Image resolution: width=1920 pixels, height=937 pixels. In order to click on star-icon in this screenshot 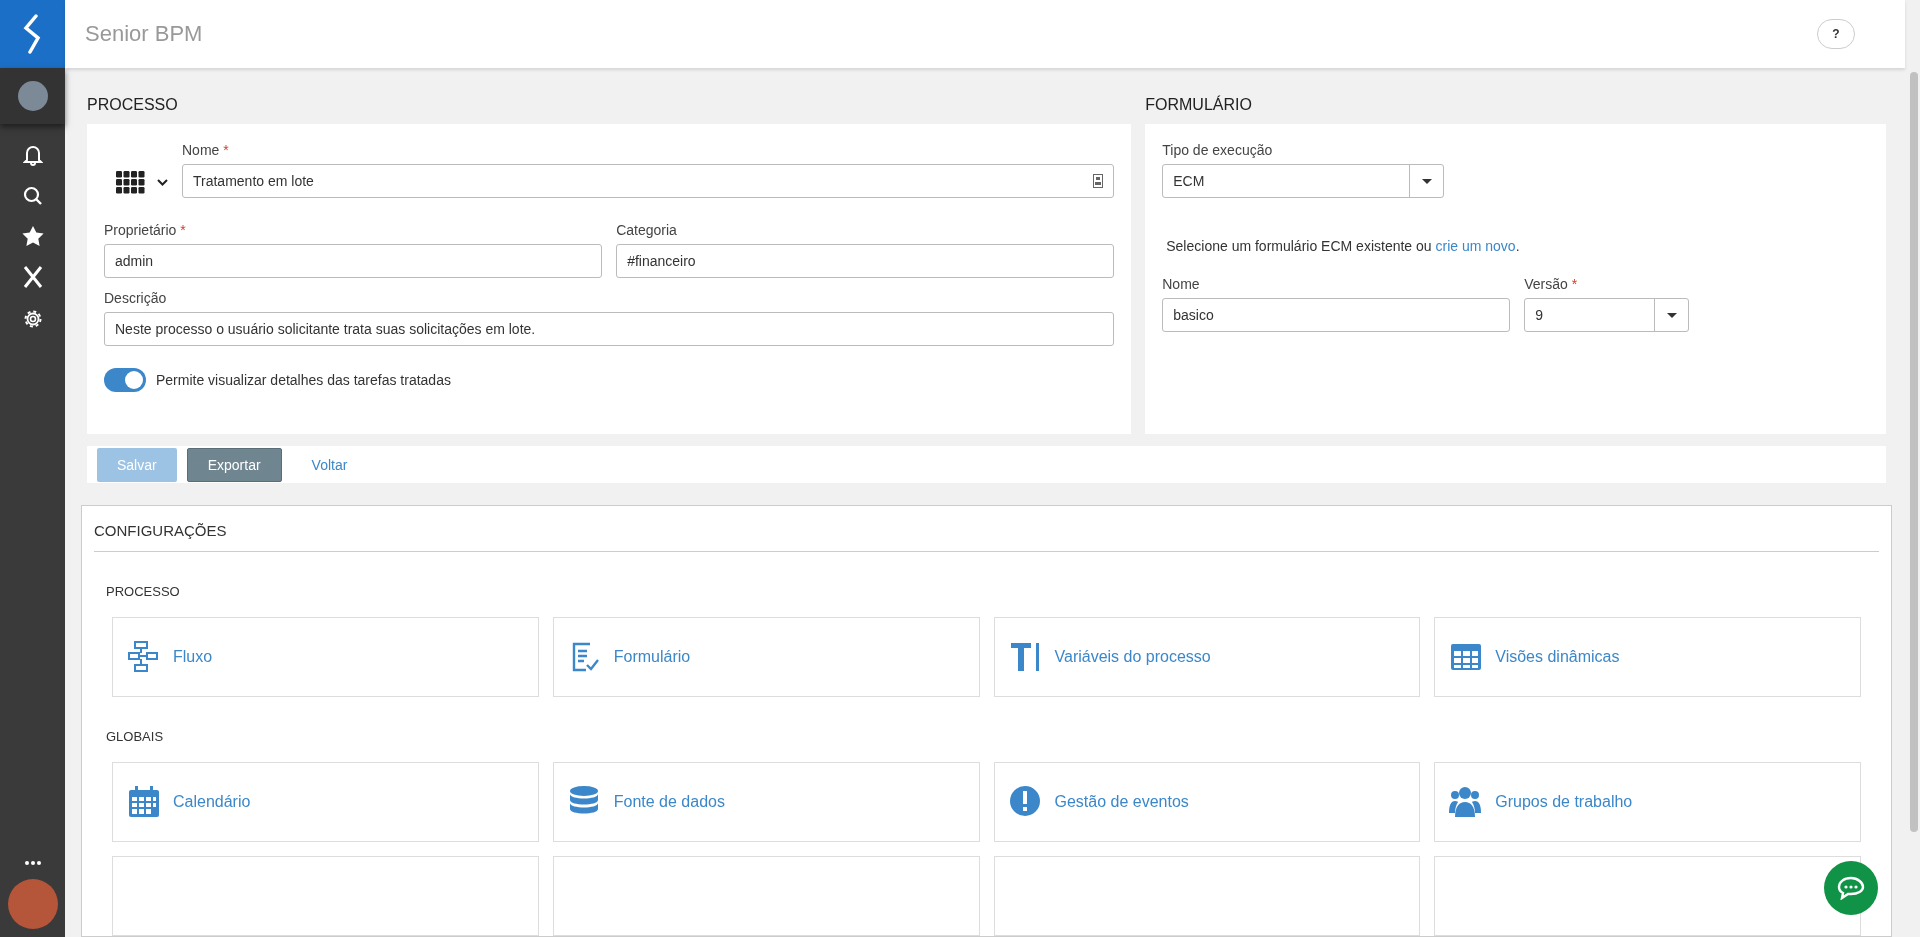, I will do `click(32, 236)`.